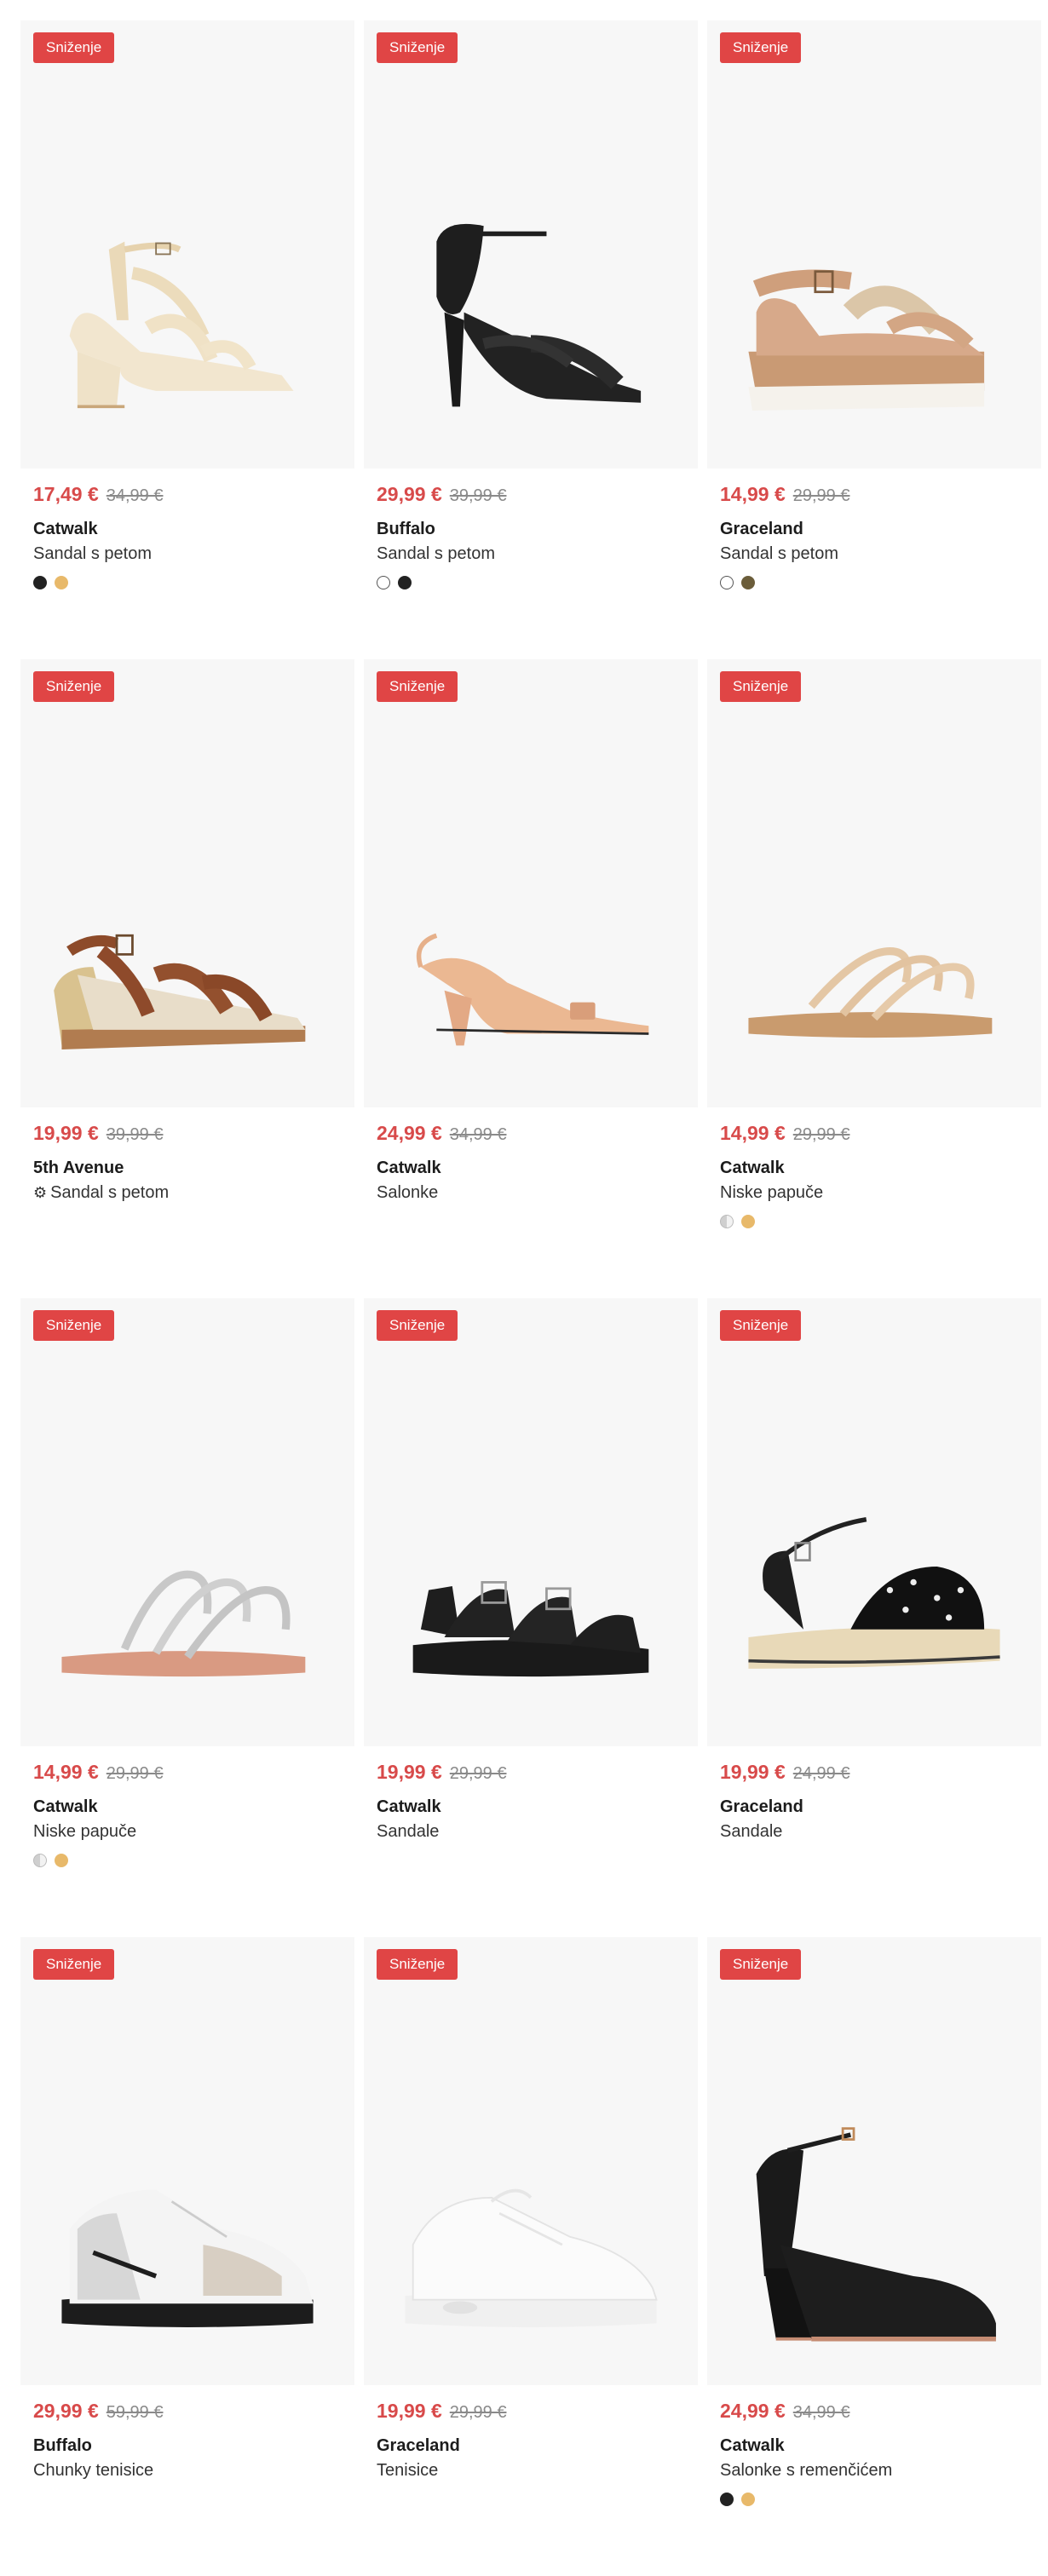  I want to click on product-name-row: ⚙ Sandal s petom, so click(193, 1193).